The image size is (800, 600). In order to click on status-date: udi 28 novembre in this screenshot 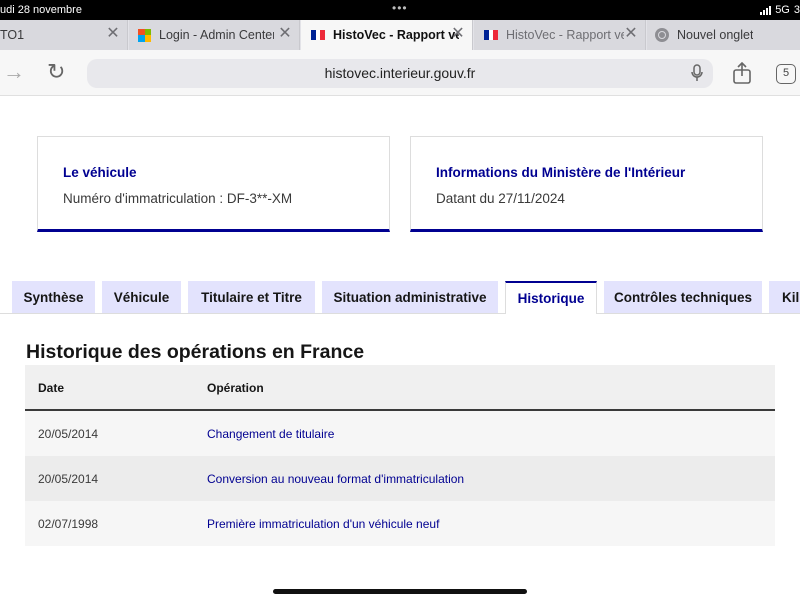, I will do `click(41, 10)`.